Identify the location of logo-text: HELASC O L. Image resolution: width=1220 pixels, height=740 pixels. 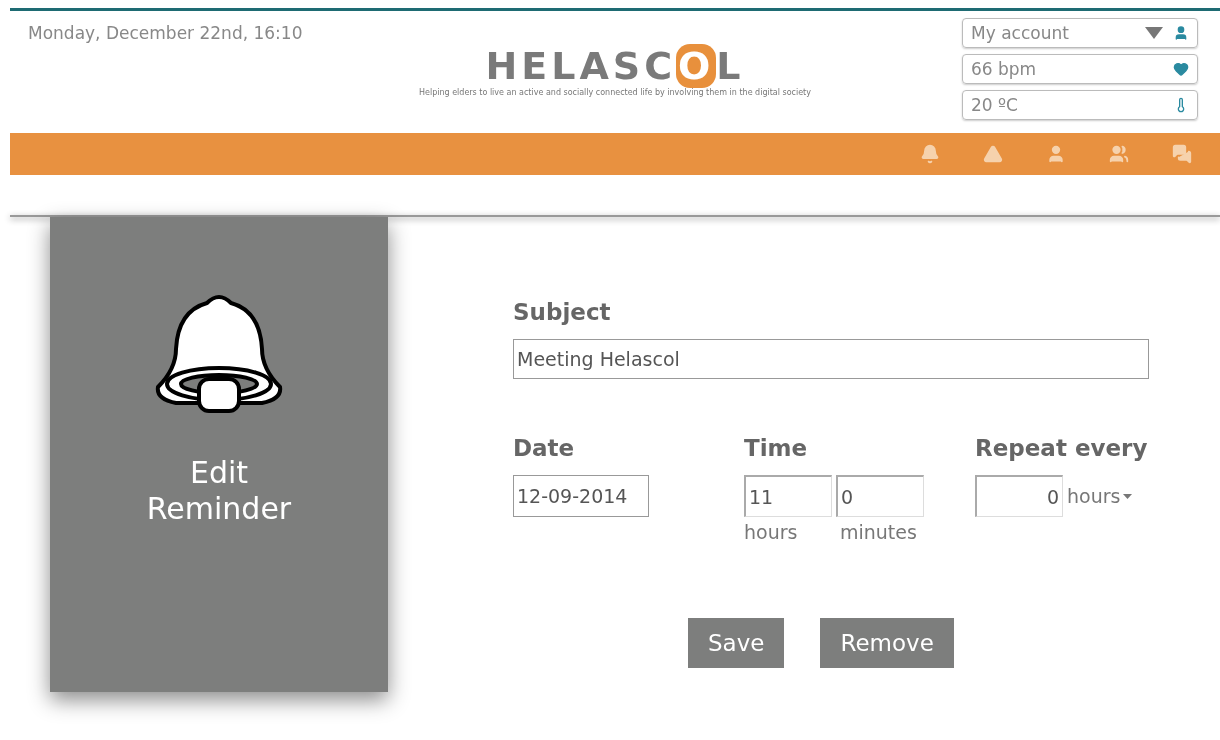
(615, 66).